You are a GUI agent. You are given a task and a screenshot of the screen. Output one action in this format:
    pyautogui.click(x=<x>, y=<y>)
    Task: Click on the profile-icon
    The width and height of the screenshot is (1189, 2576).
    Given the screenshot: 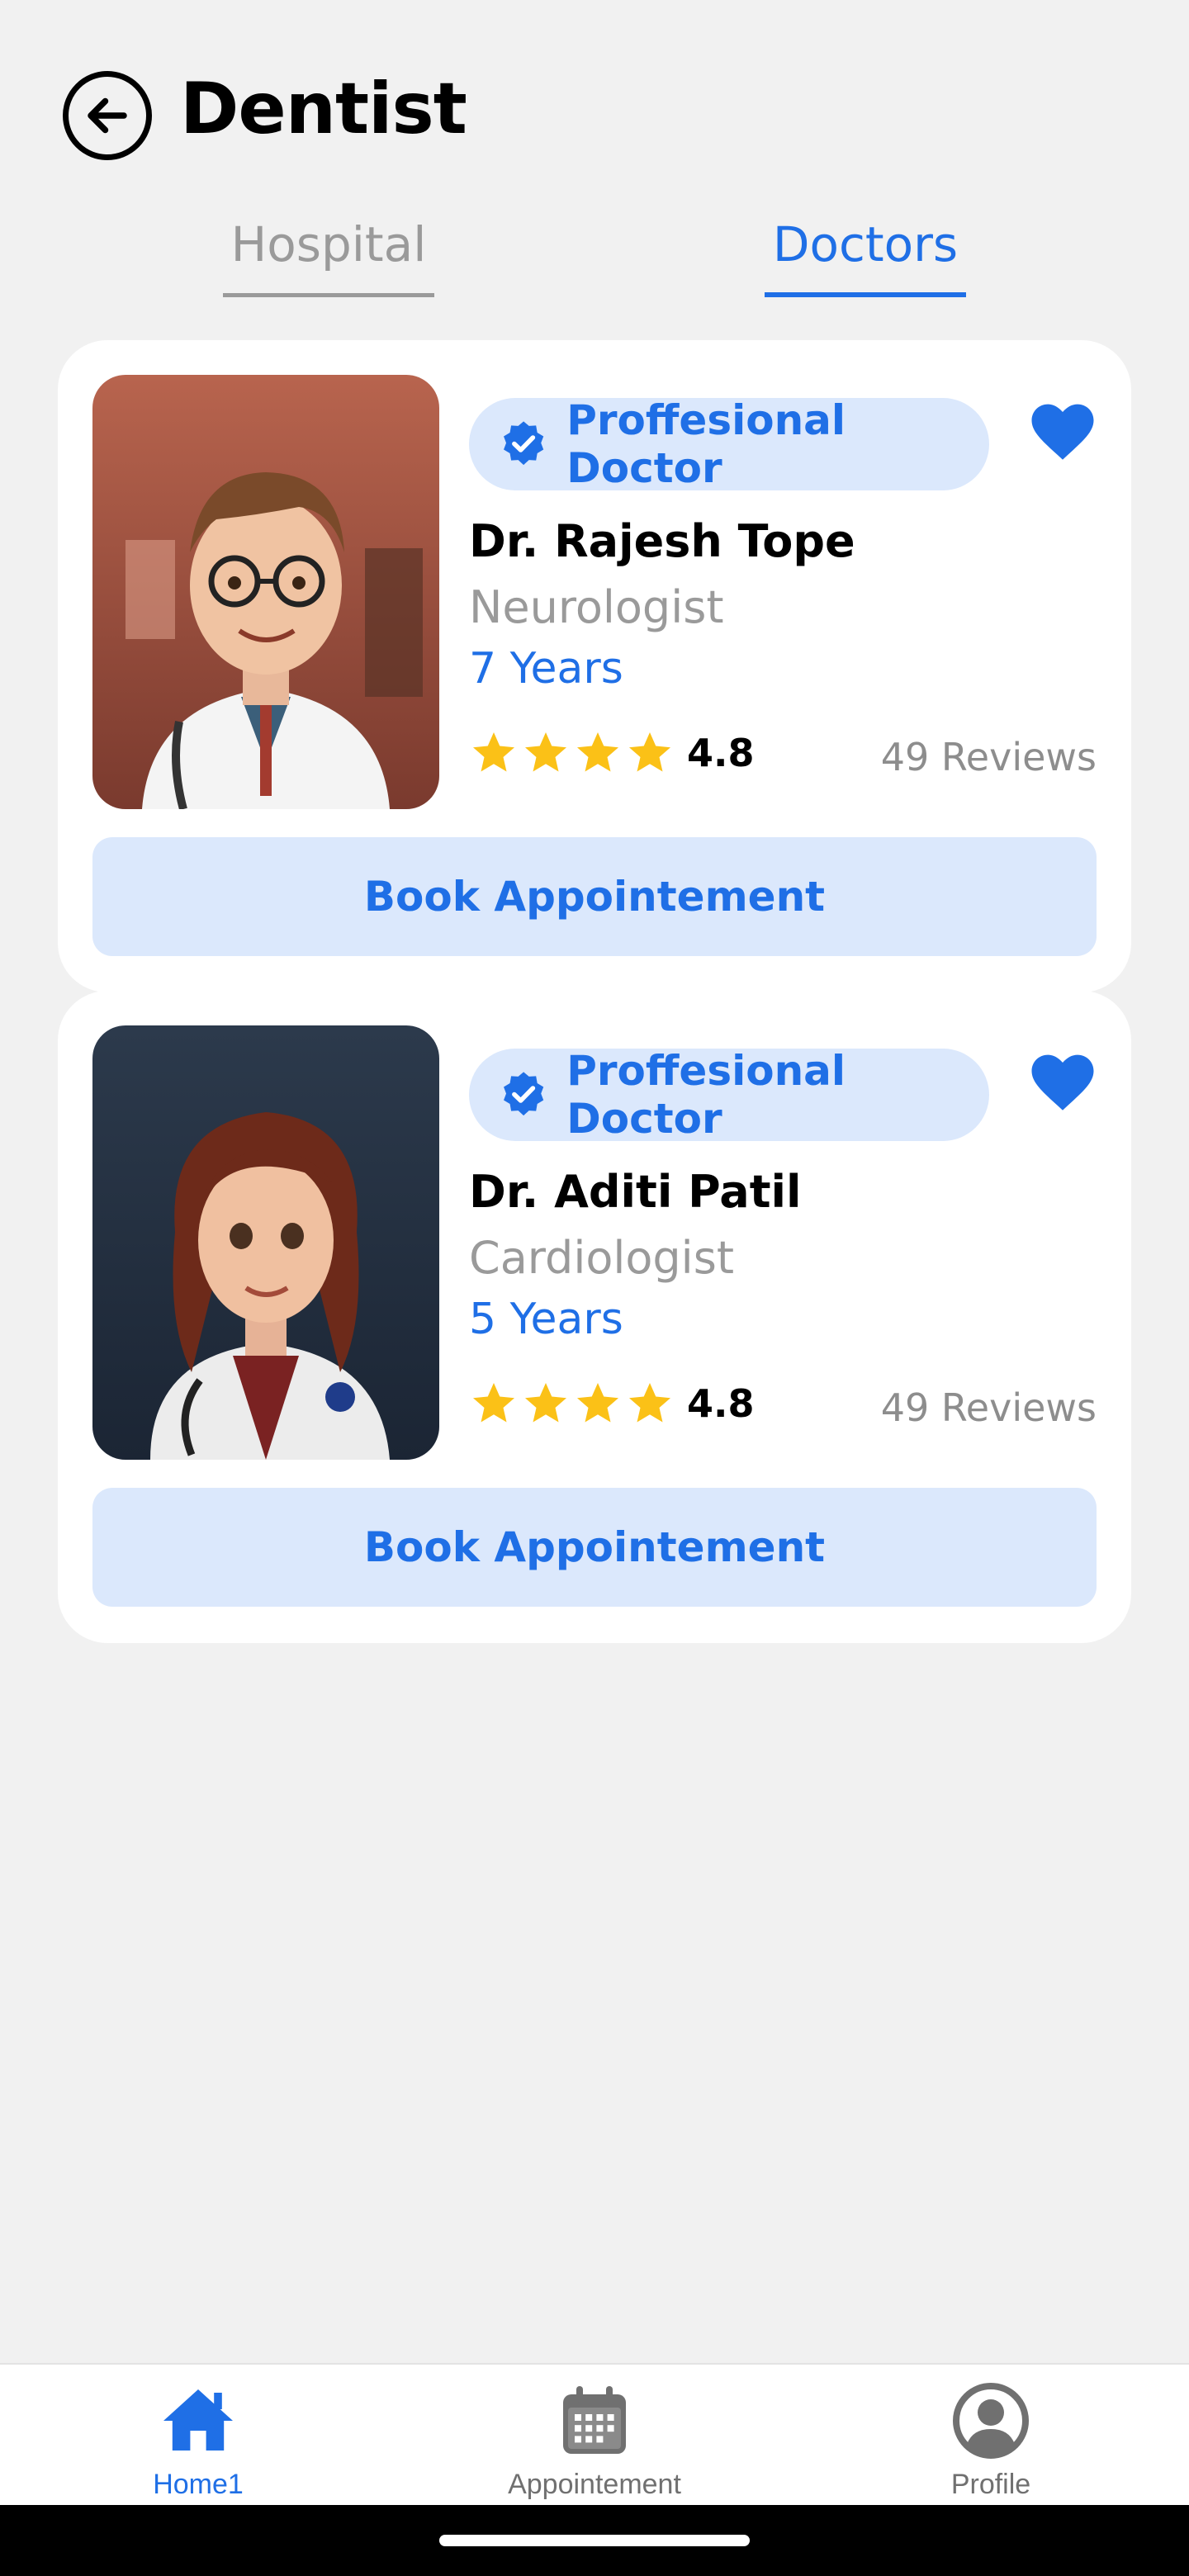 What is the action you would take?
    pyautogui.click(x=991, y=2421)
    